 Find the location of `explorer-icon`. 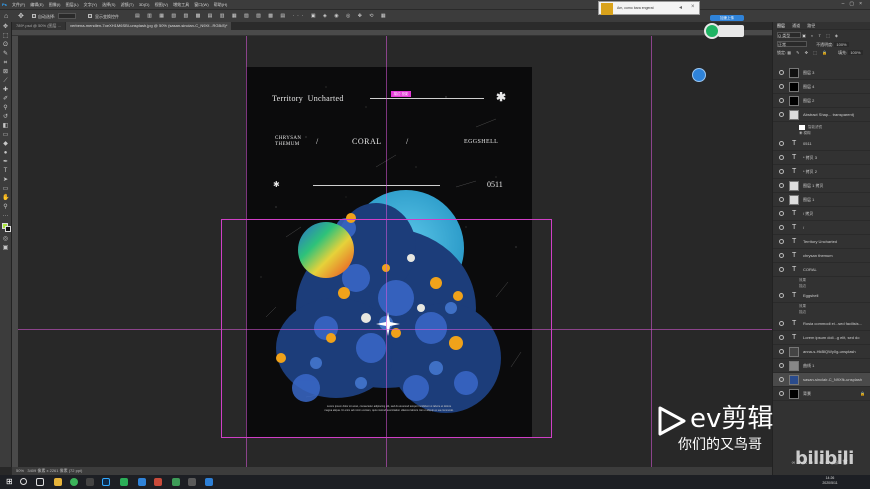

explorer-icon is located at coordinates (58, 482).